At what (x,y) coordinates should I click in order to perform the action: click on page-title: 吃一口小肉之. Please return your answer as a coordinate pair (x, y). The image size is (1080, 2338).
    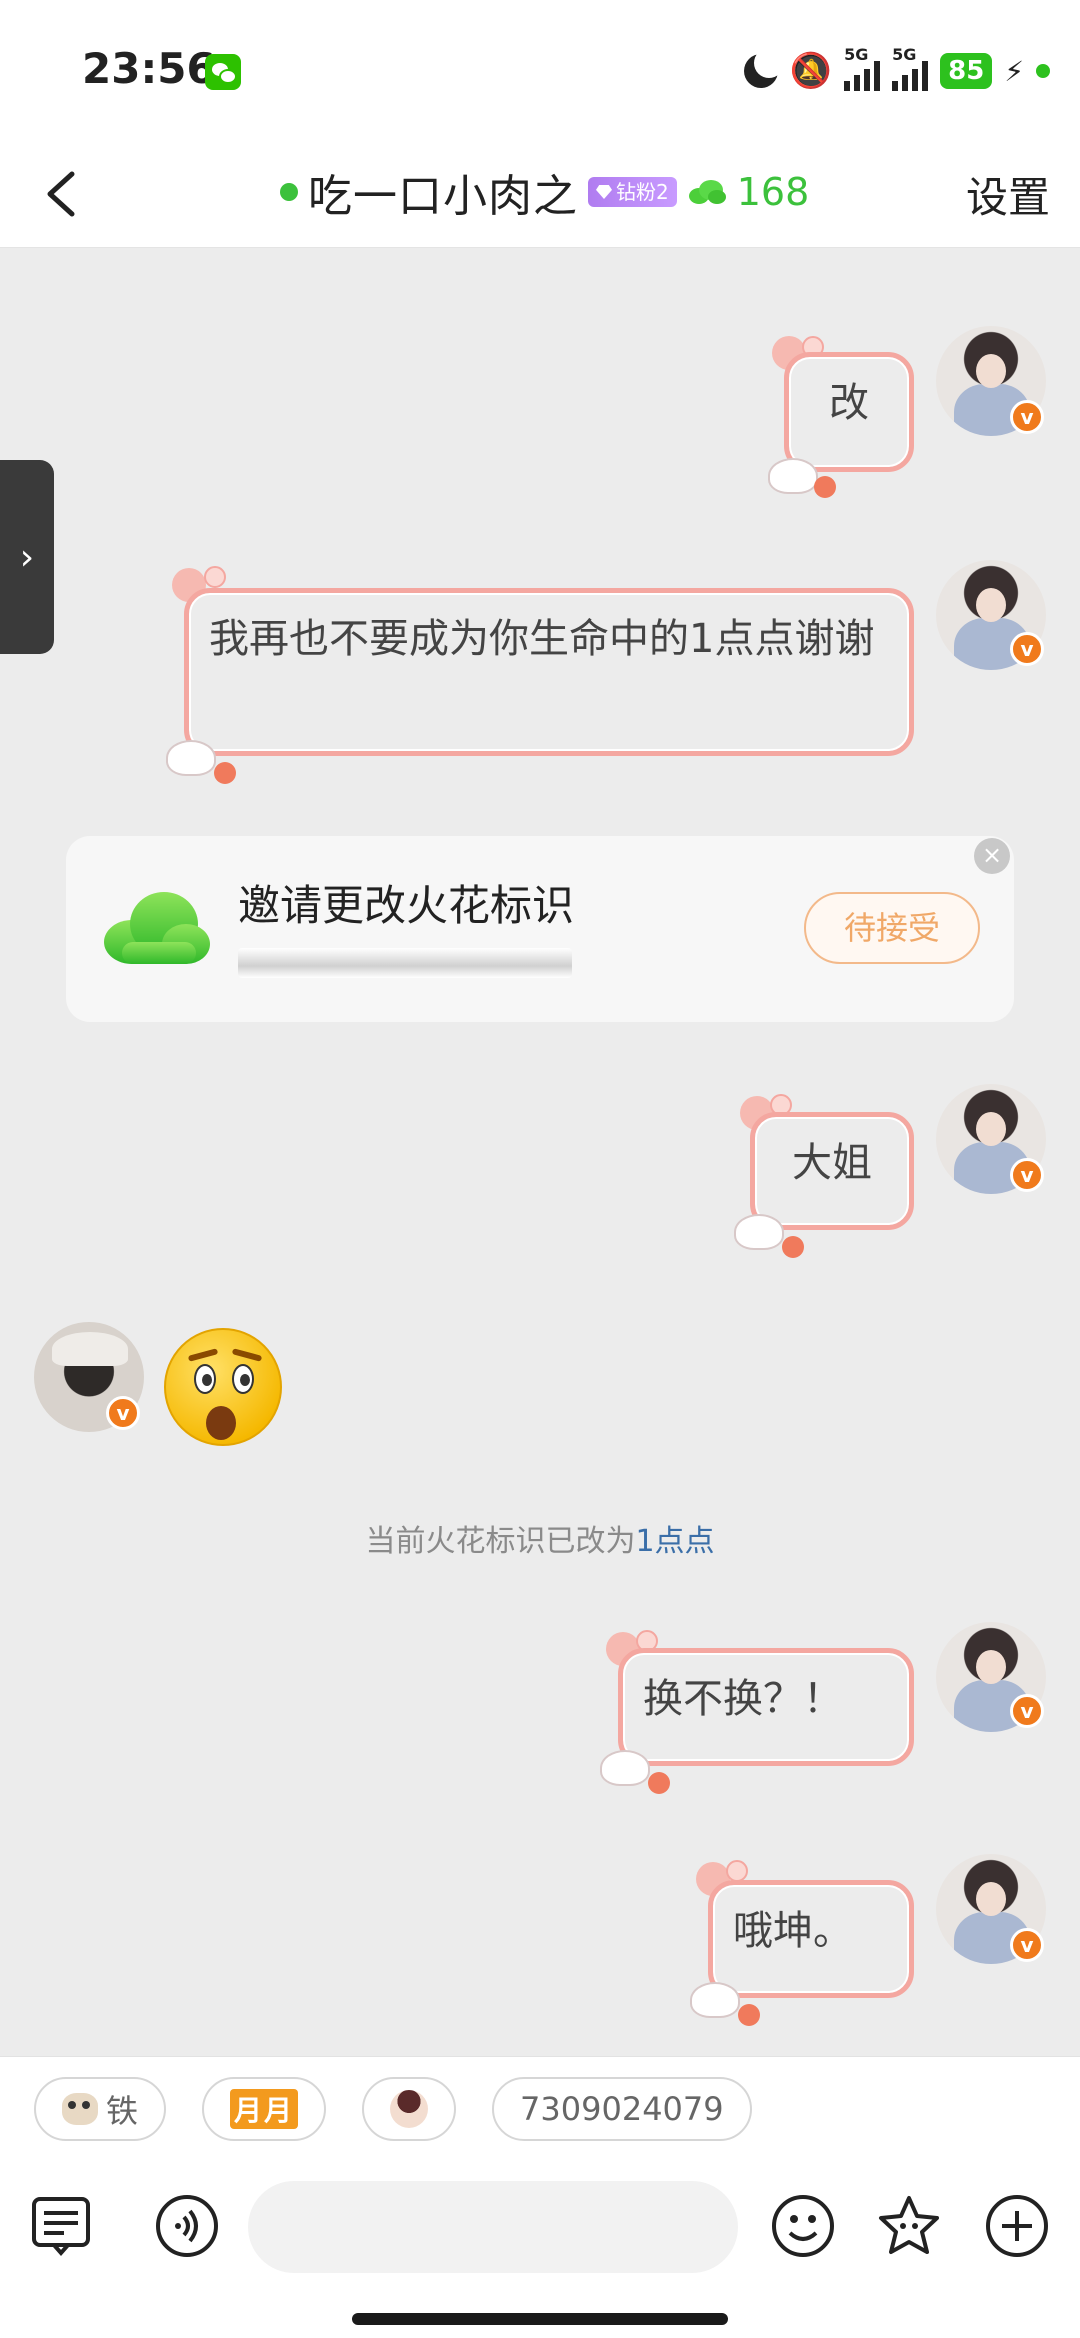
    Looking at the image, I should click on (443, 196).